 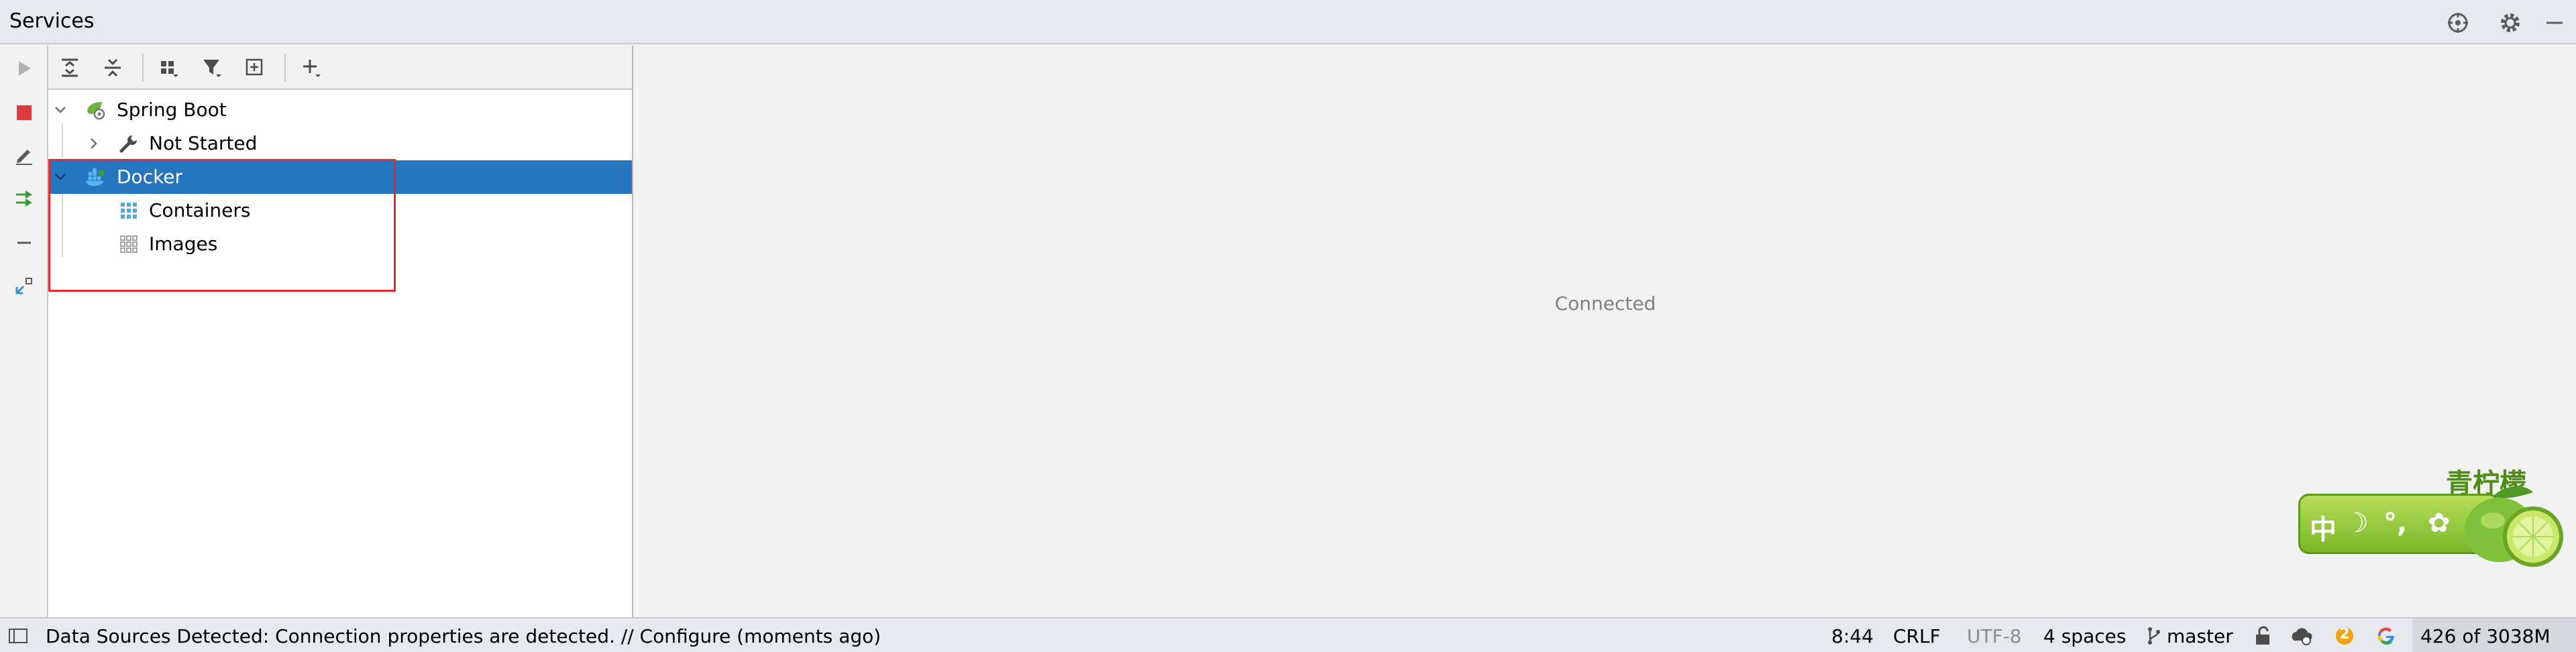 What do you see at coordinates (18, 636) in the screenshot?
I see `panel-toggle-icon` at bounding box center [18, 636].